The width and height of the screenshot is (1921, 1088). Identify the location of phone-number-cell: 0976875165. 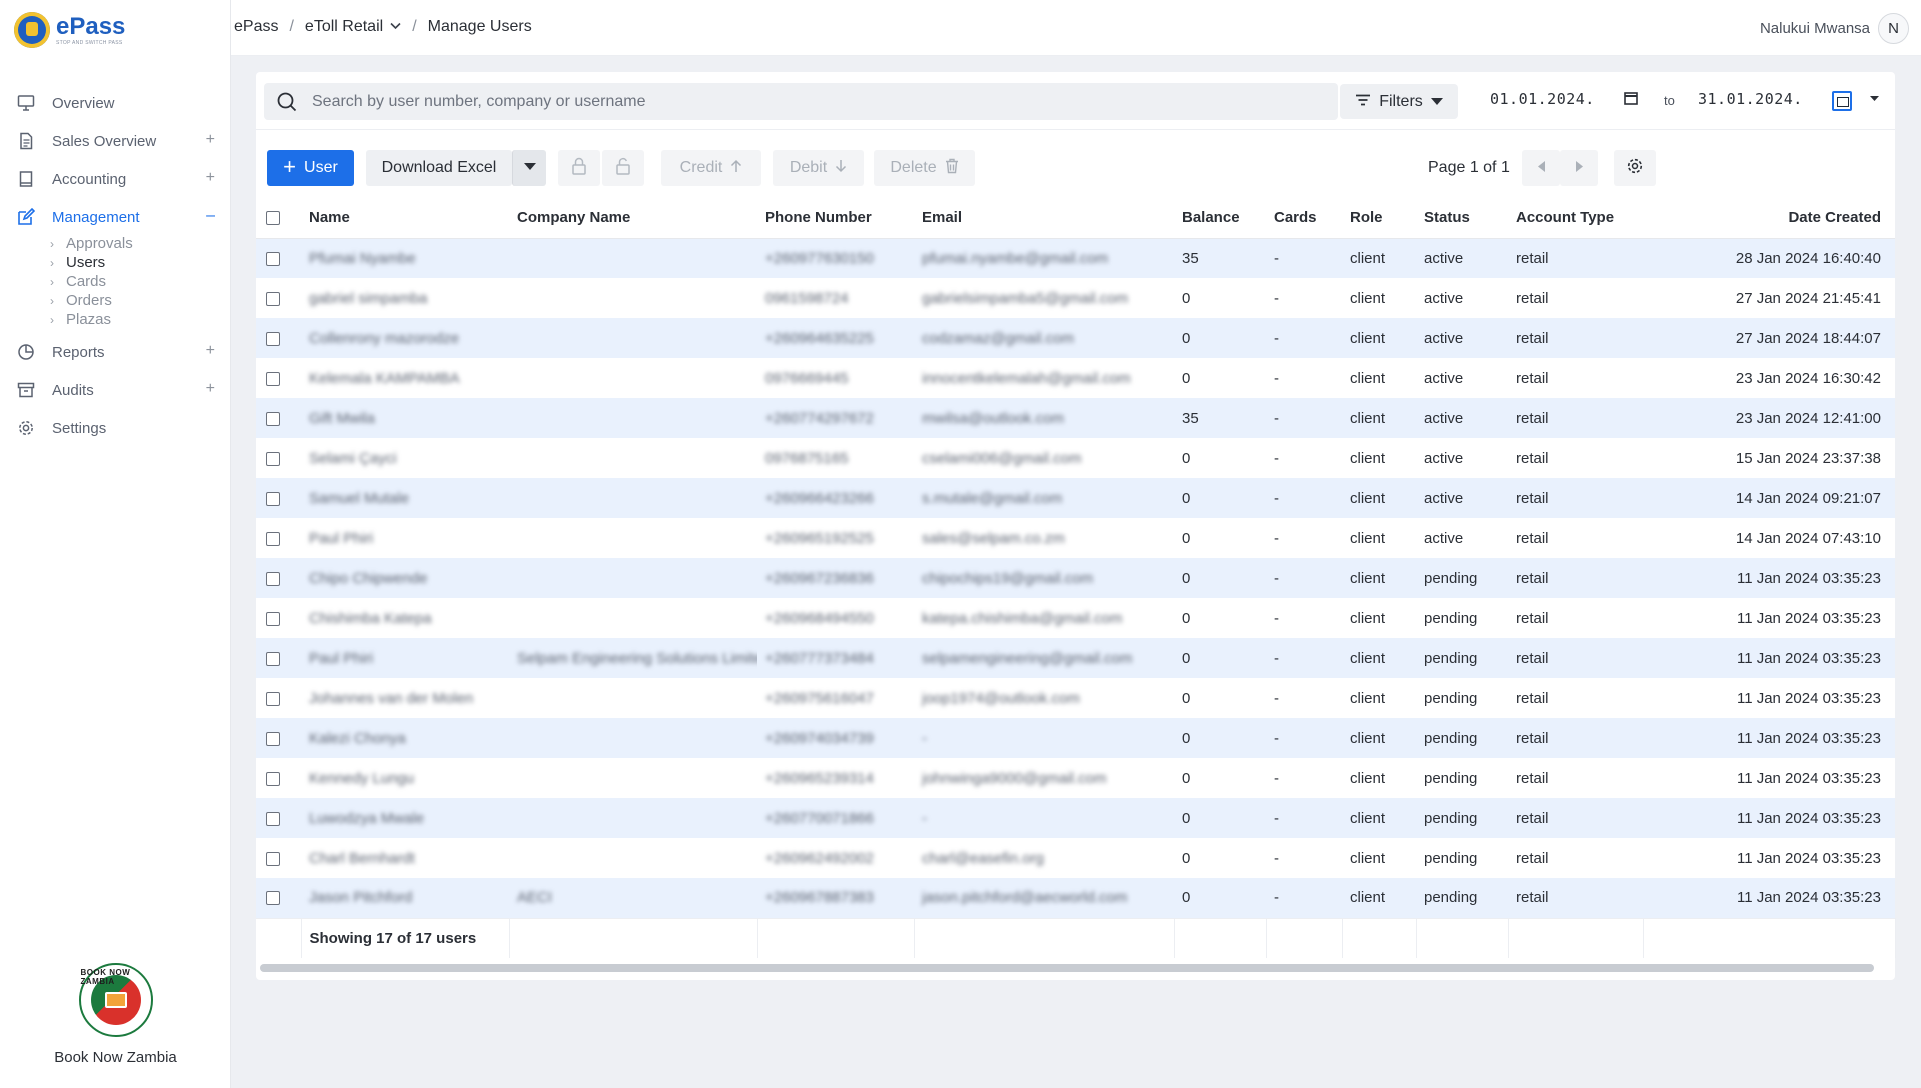
(835, 458).